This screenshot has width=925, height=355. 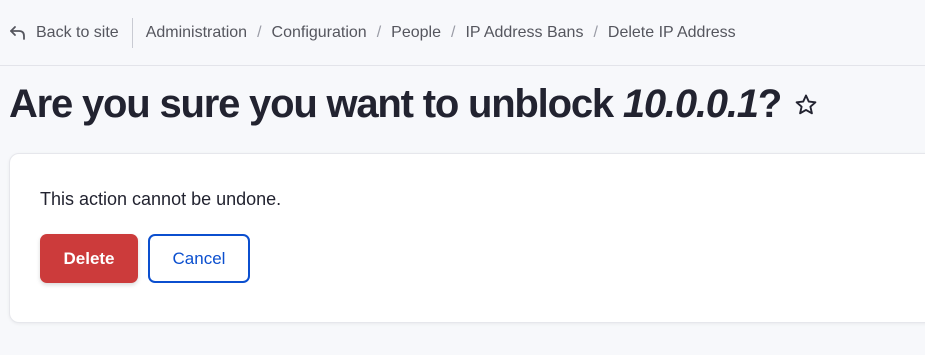 I want to click on star-icon, so click(x=806, y=105).